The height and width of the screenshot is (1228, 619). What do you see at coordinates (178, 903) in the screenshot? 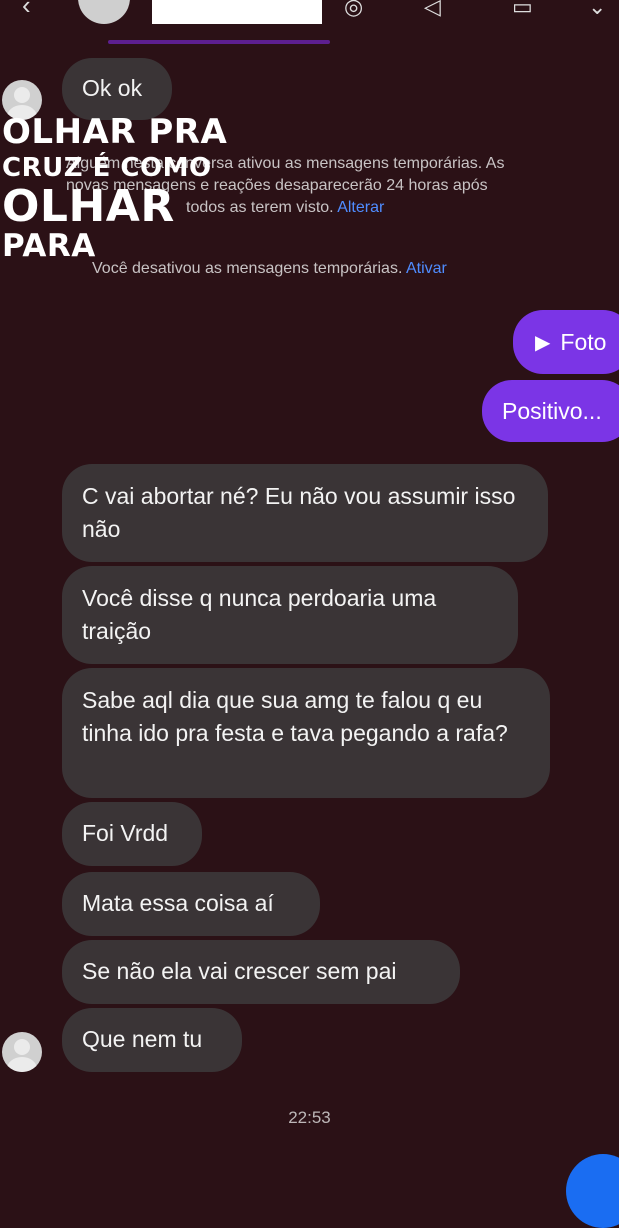
I see `message-text: Mata essa coisa aí` at bounding box center [178, 903].